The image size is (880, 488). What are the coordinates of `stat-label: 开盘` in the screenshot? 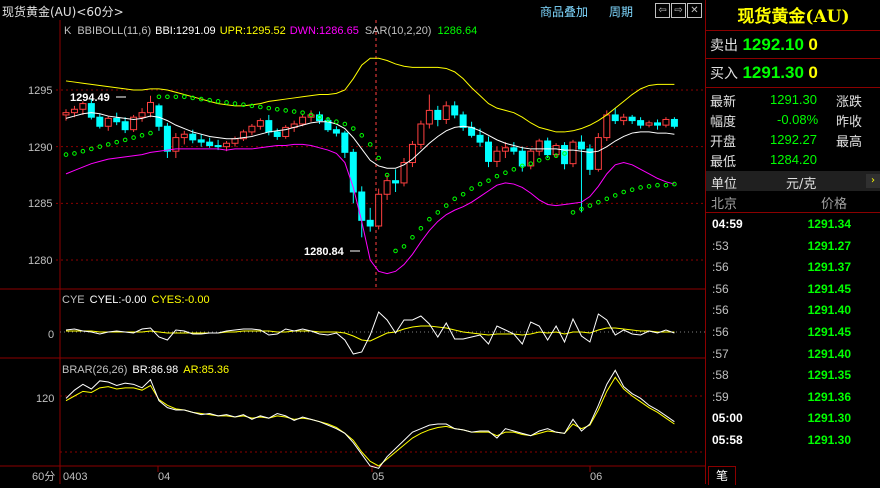 It's located at (723, 142).